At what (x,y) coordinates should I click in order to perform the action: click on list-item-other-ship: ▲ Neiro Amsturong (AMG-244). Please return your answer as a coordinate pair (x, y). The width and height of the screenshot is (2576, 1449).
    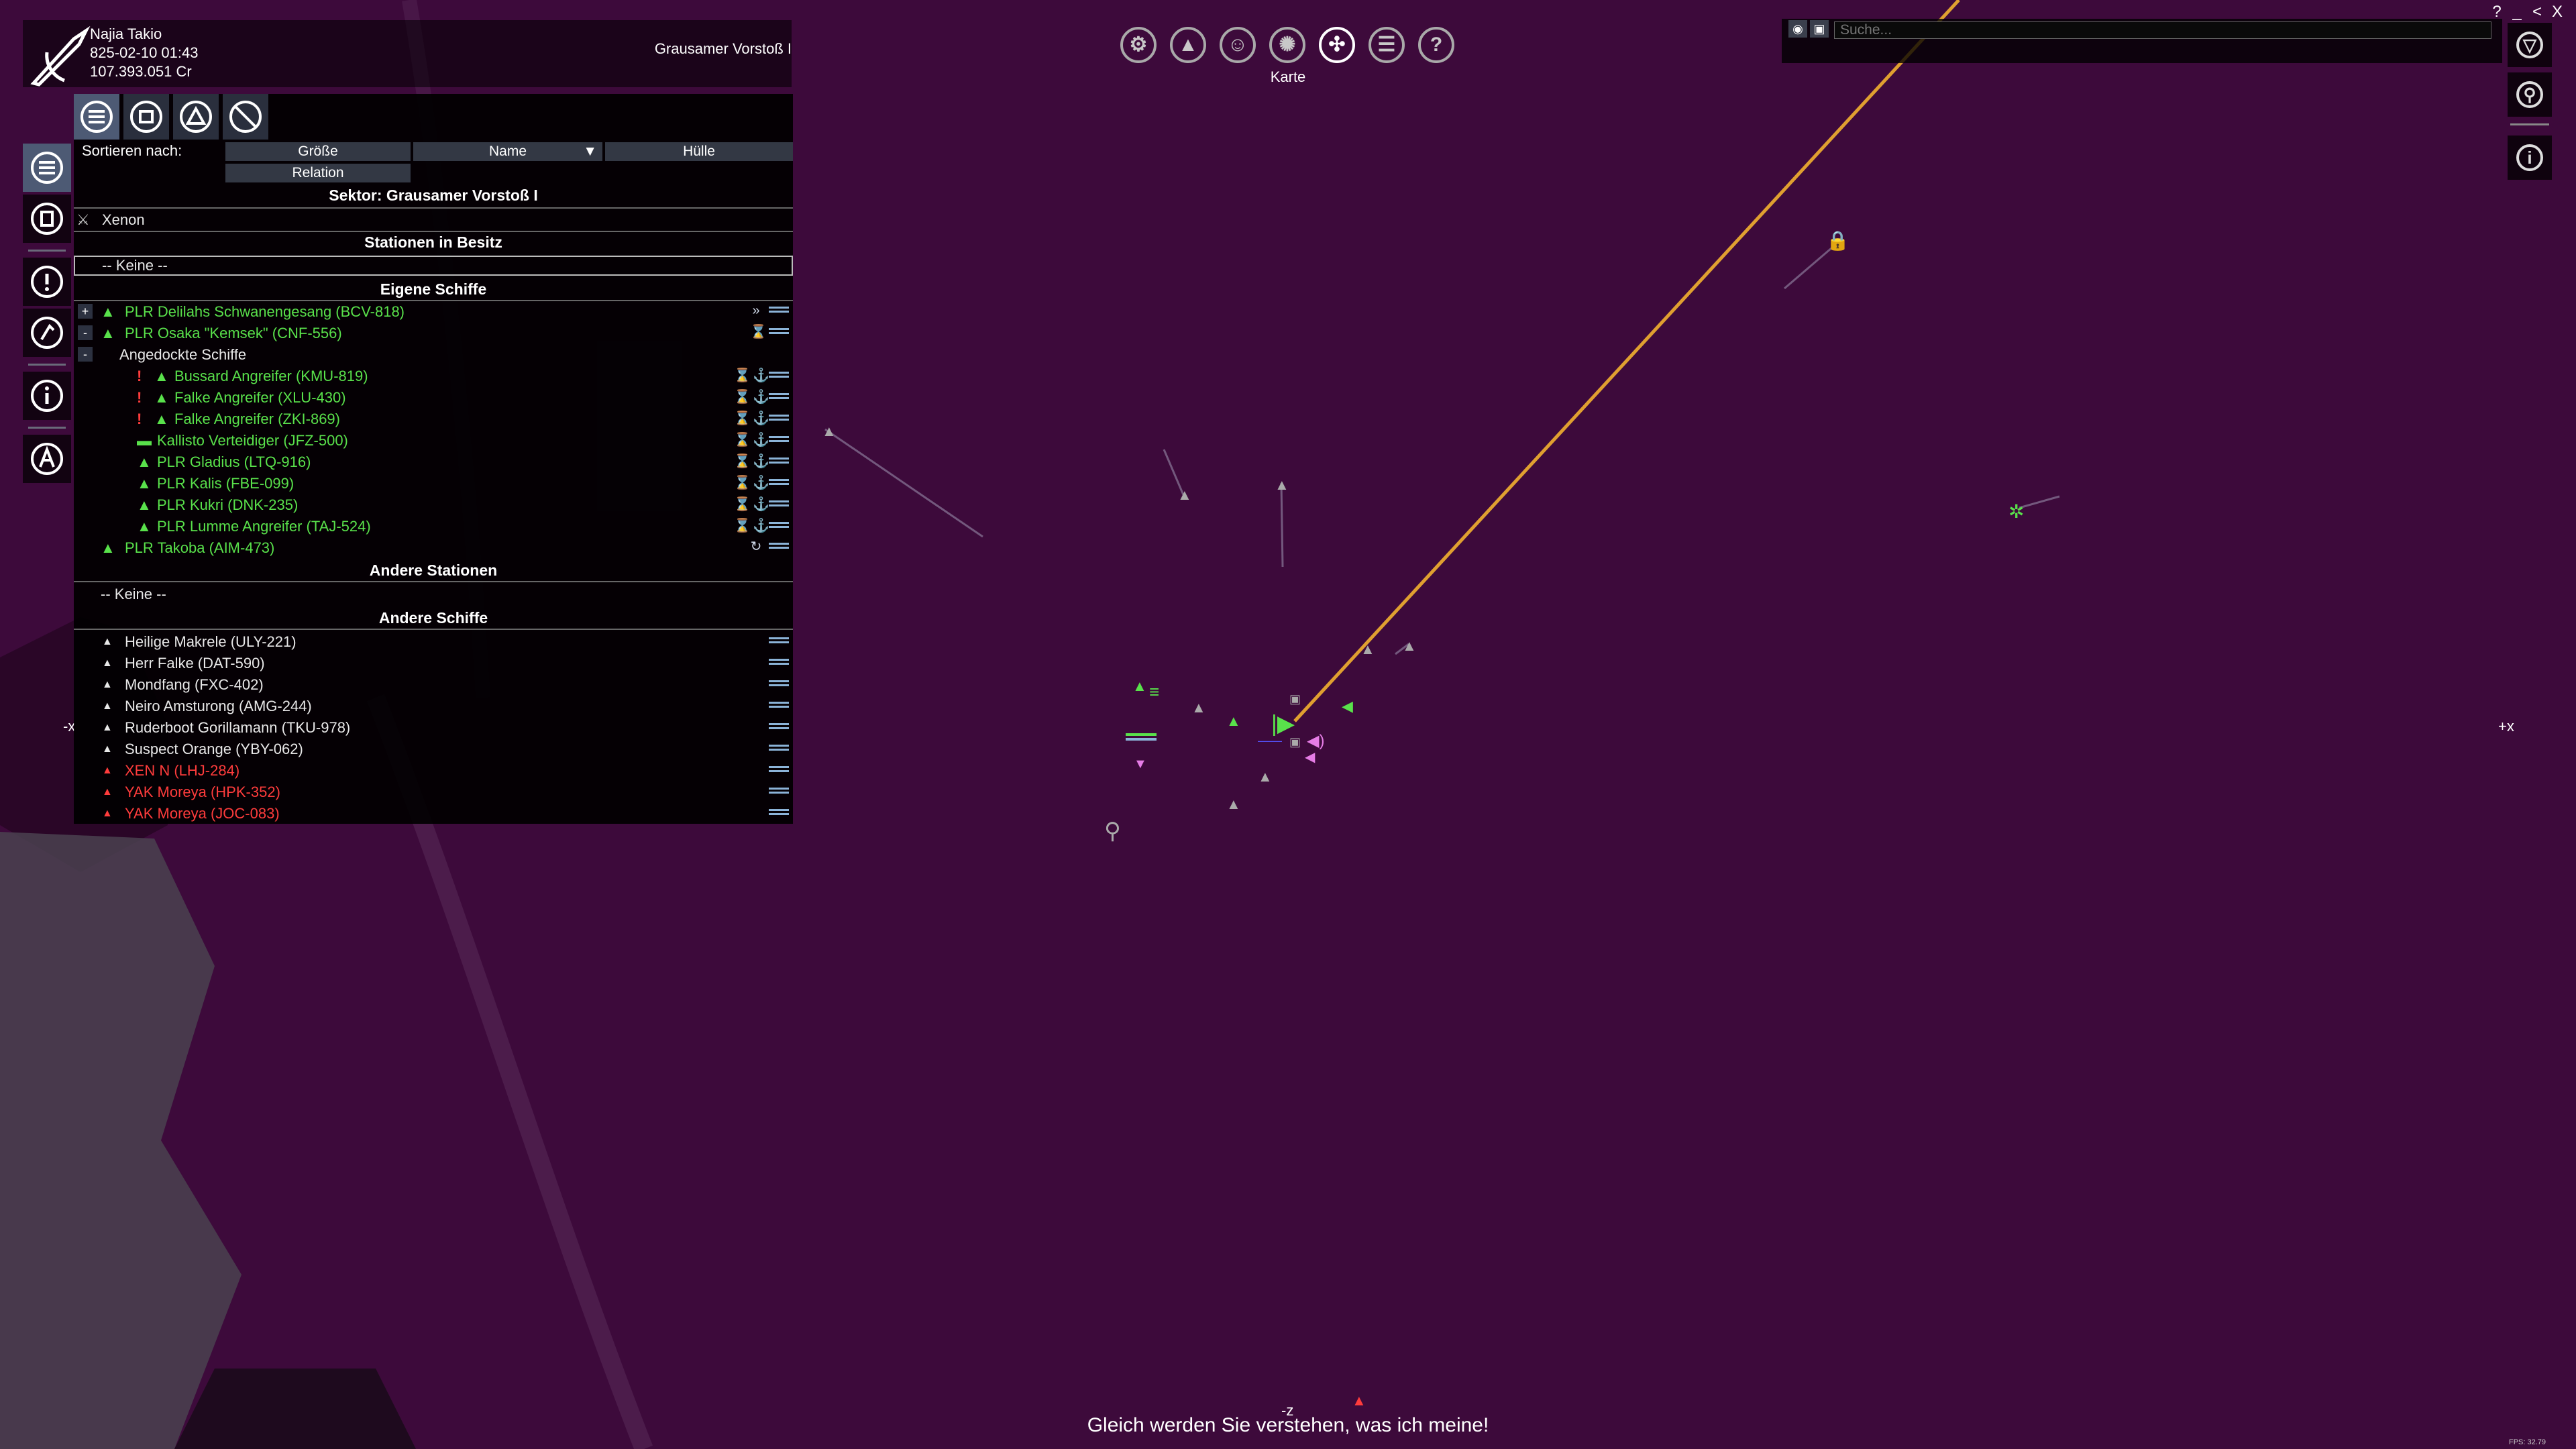
    Looking at the image, I should click on (433, 706).